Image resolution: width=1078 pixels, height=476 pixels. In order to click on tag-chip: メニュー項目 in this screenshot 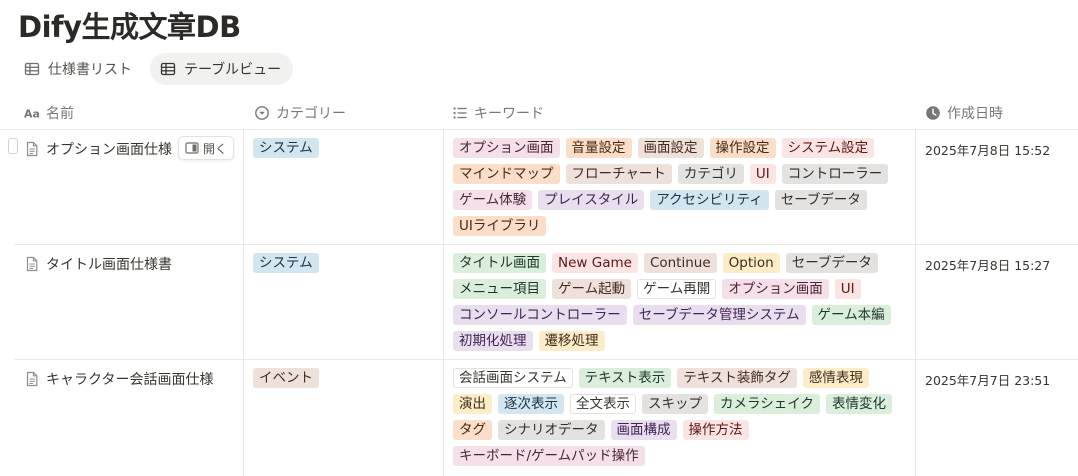, I will do `click(499, 289)`.